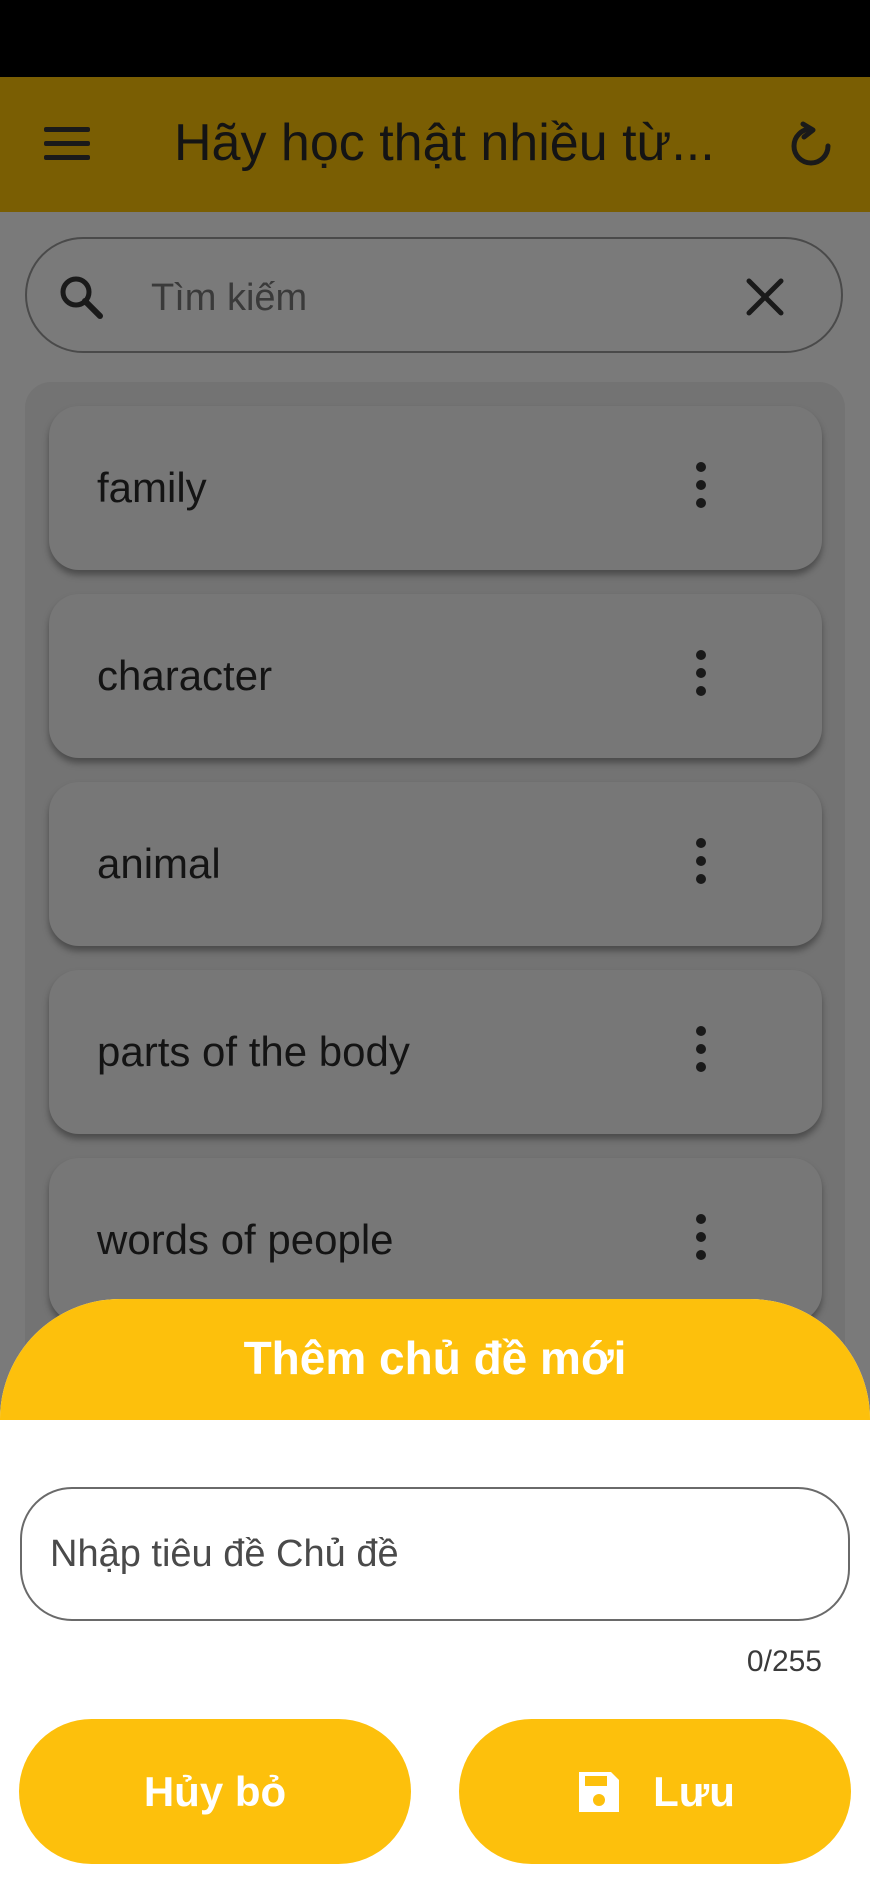 The width and height of the screenshot is (870, 1884). What do you see at coordinates (435, 676) in the screenshot?
I see `topic-card: character` at bounding box center [435, 676].